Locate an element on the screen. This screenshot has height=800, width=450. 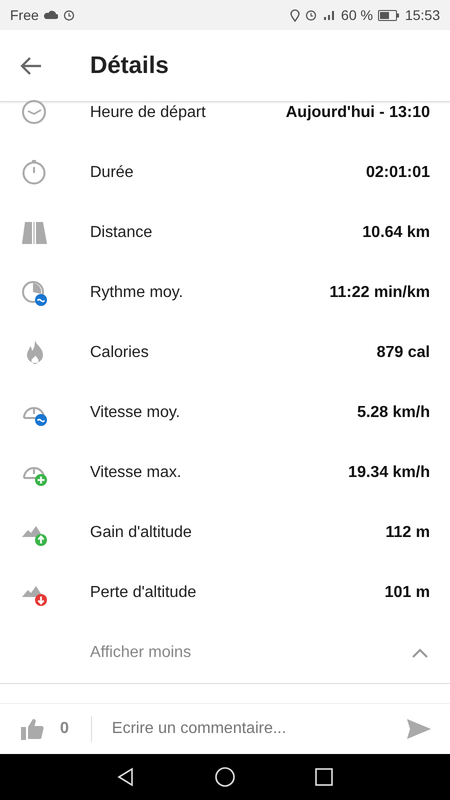
back-arrow-icon is located at coordinates (31, 65).